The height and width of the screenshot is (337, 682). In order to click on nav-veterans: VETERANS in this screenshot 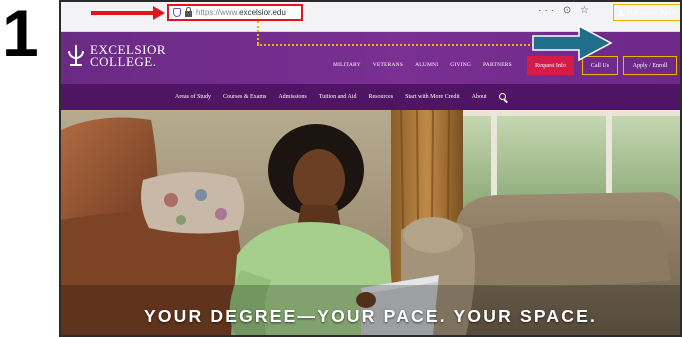, I will do `click(388, 65)`.